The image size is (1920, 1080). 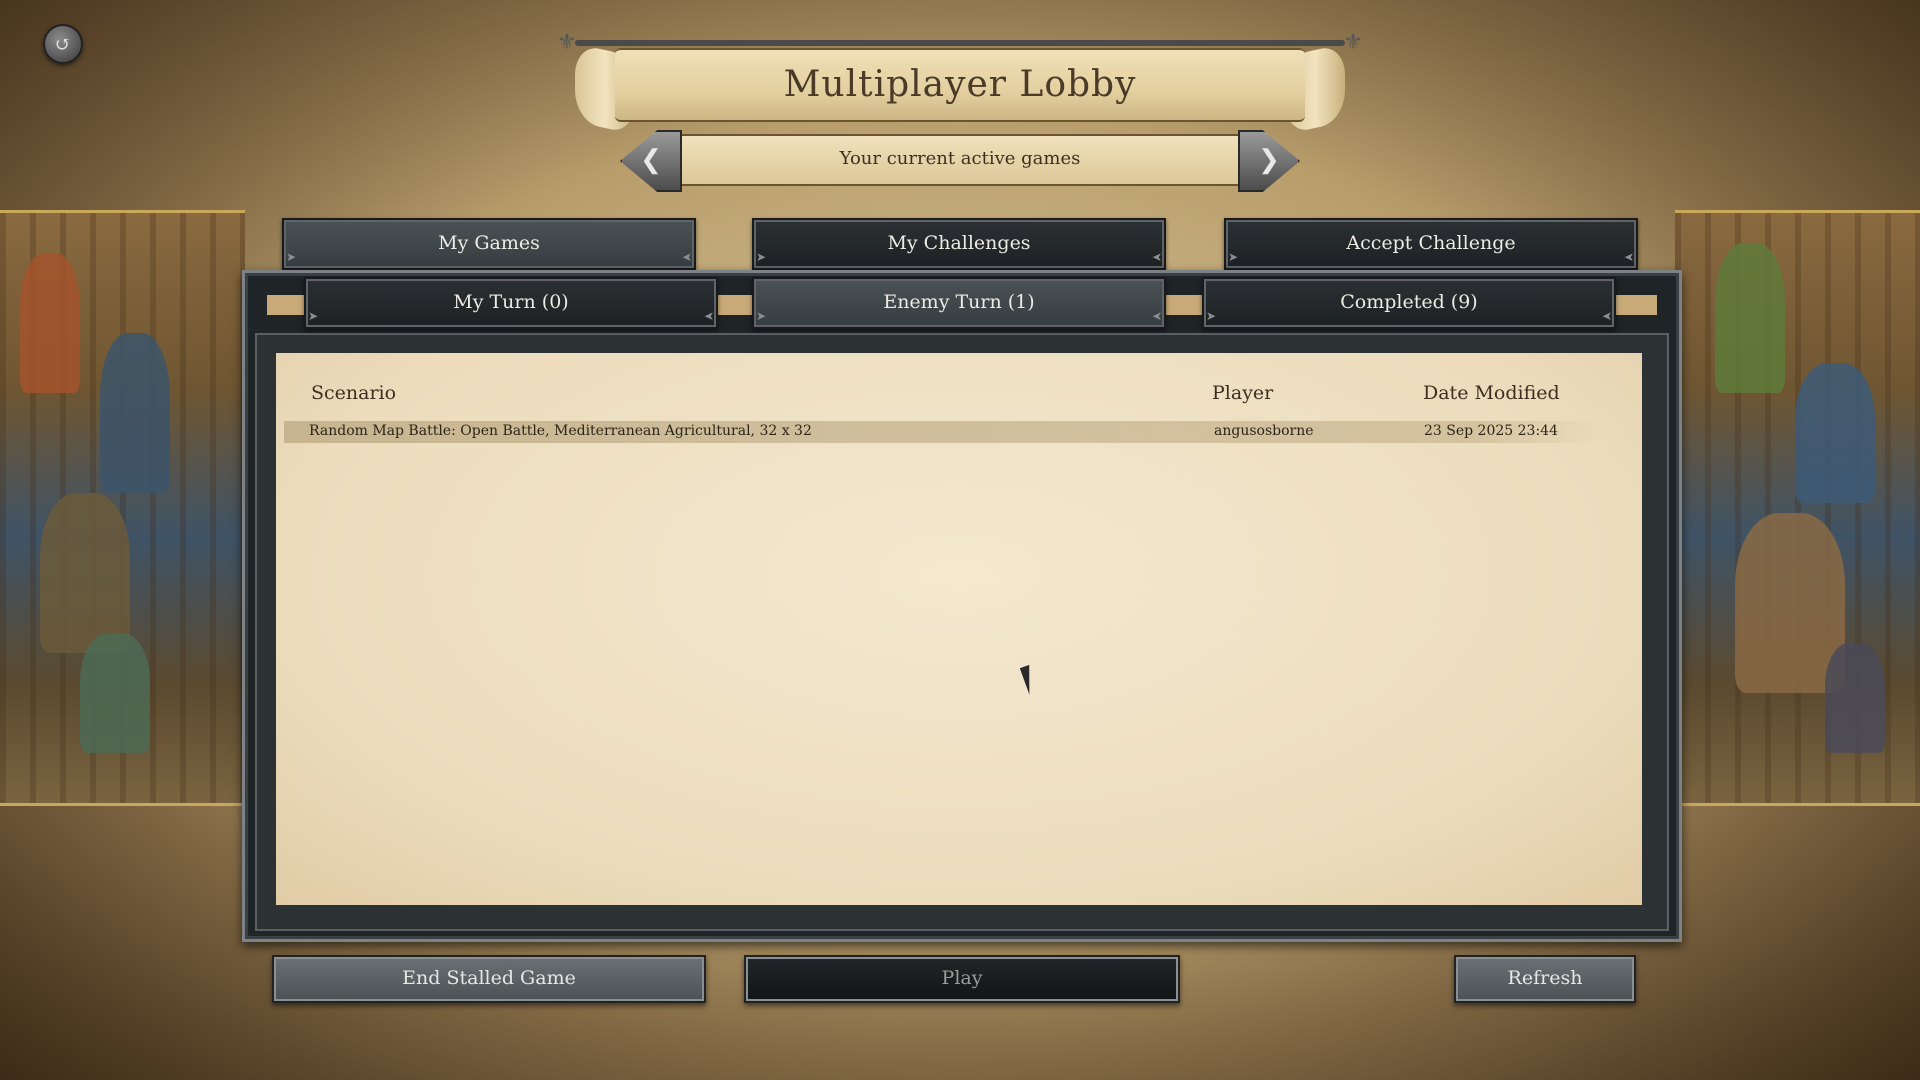 I want to click on column-header-player: Player, so click(x=1242, y=393).